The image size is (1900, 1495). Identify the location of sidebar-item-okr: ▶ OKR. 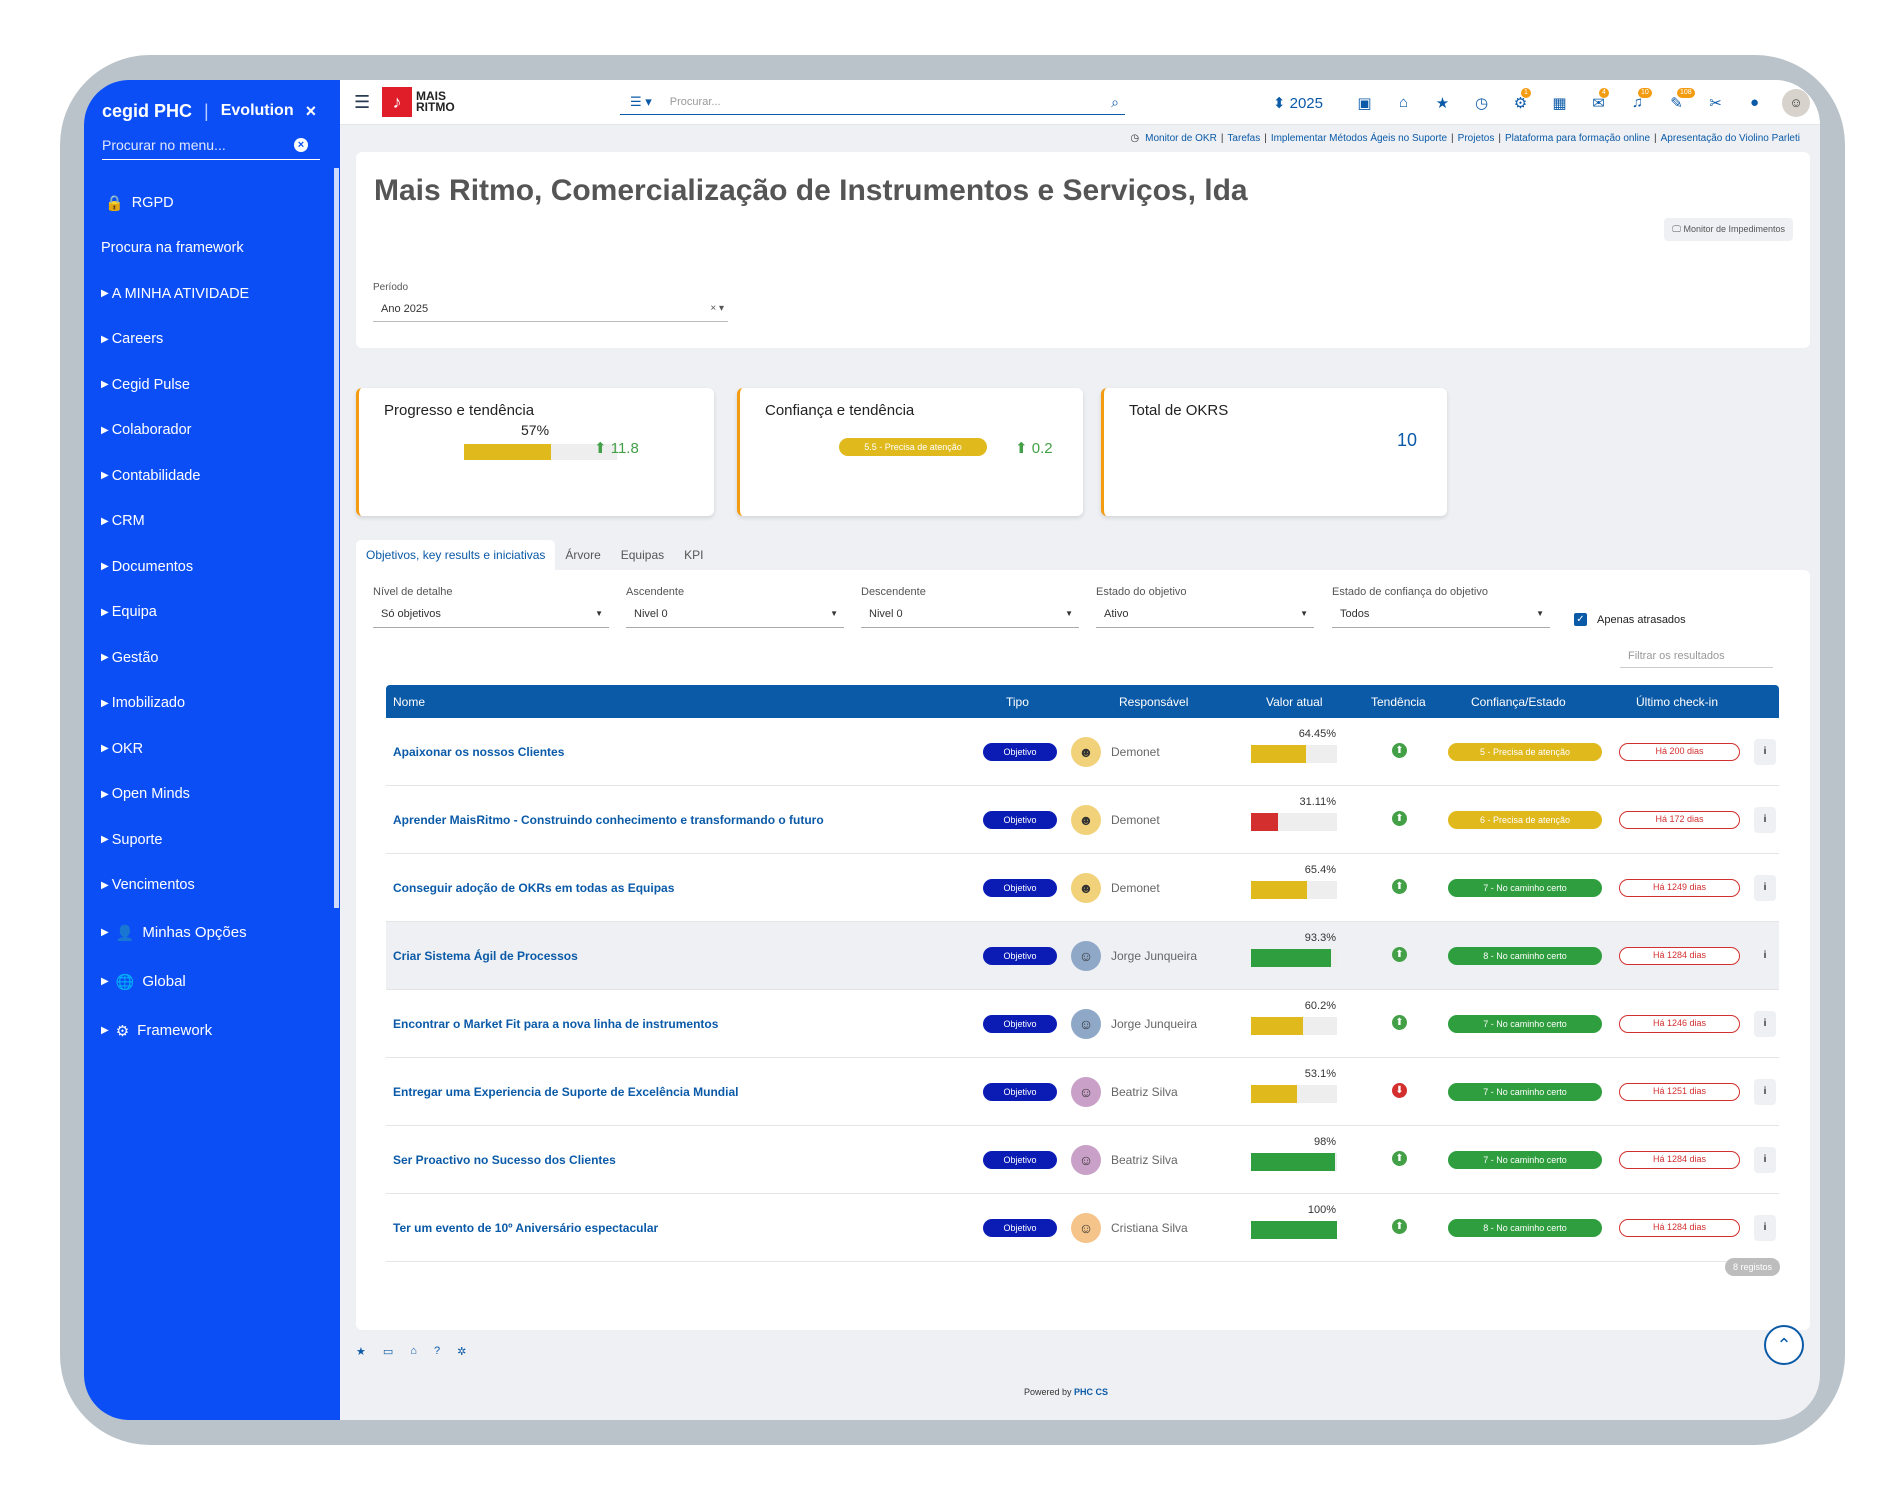
(216, 749).